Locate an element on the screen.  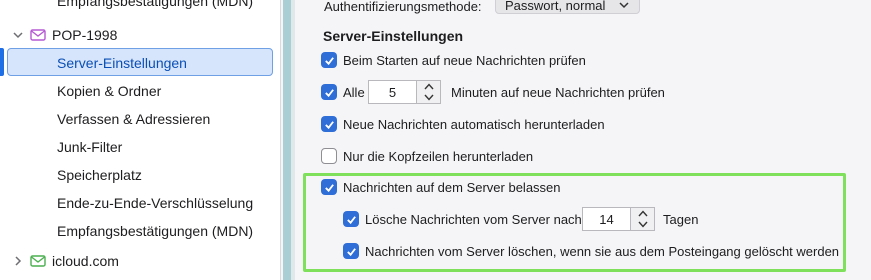
sidebar-item-composition: Verfassen & Adressieren is located at coordinates (140, 119).